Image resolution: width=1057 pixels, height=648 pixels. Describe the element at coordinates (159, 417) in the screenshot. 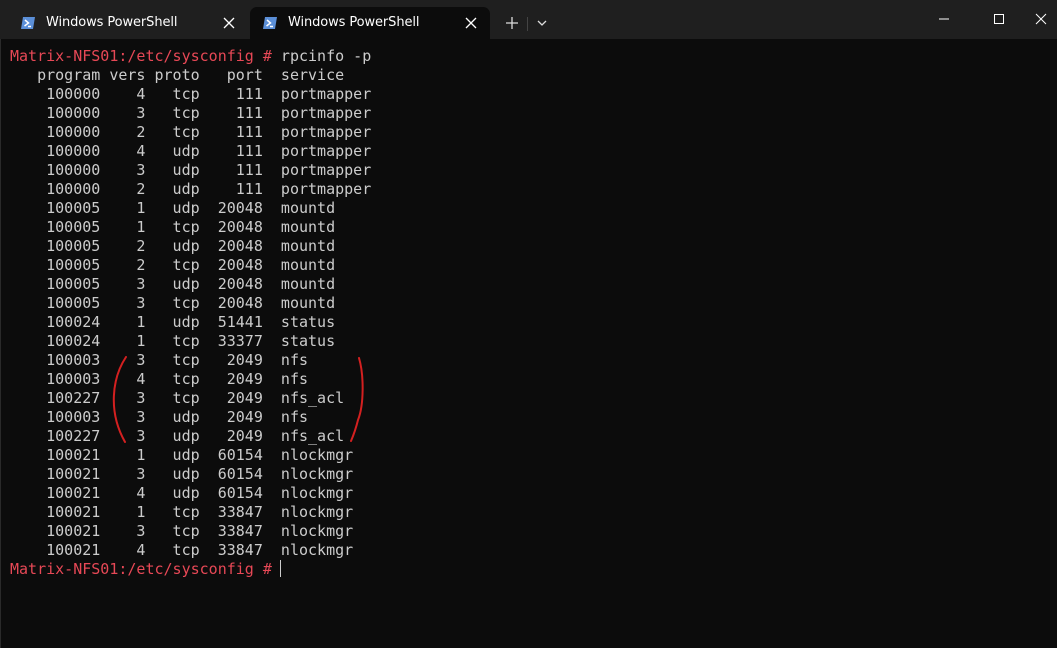

I see `table-row: 100003 3 udp 2049 nfs` at that location.